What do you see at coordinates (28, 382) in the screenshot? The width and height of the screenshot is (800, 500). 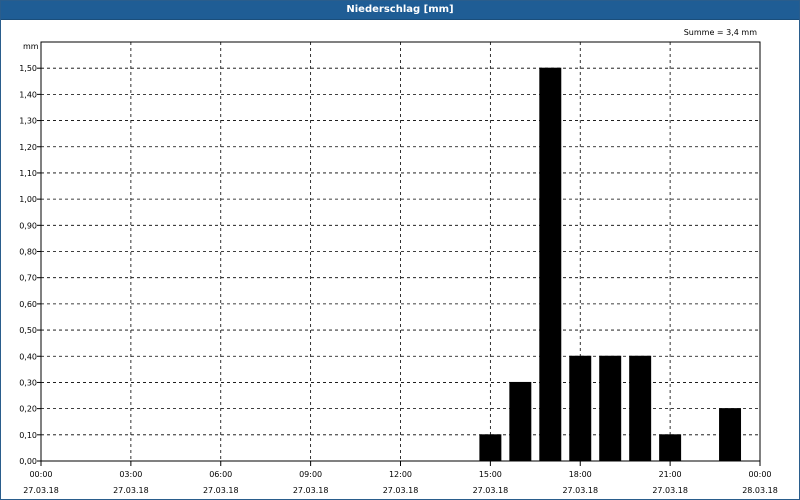 I see `y-tick-label: 0,30` at bounding box center [28, 382].